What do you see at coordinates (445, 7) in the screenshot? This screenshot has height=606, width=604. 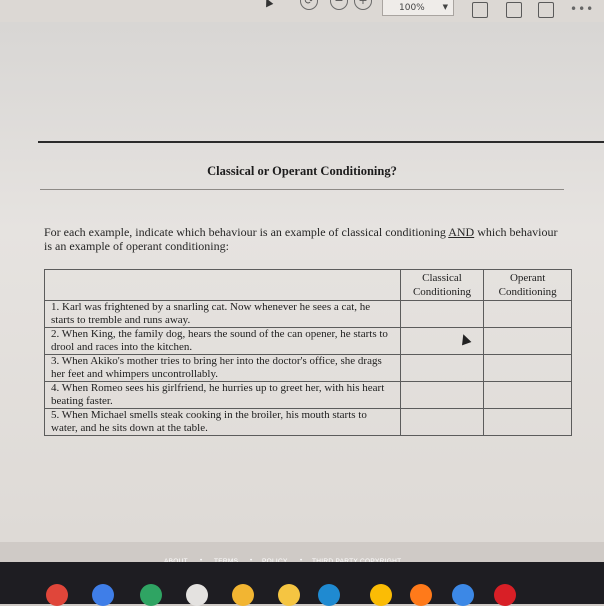 I see `chevron-down-icon: ▼` at bounding box center [445, 7].